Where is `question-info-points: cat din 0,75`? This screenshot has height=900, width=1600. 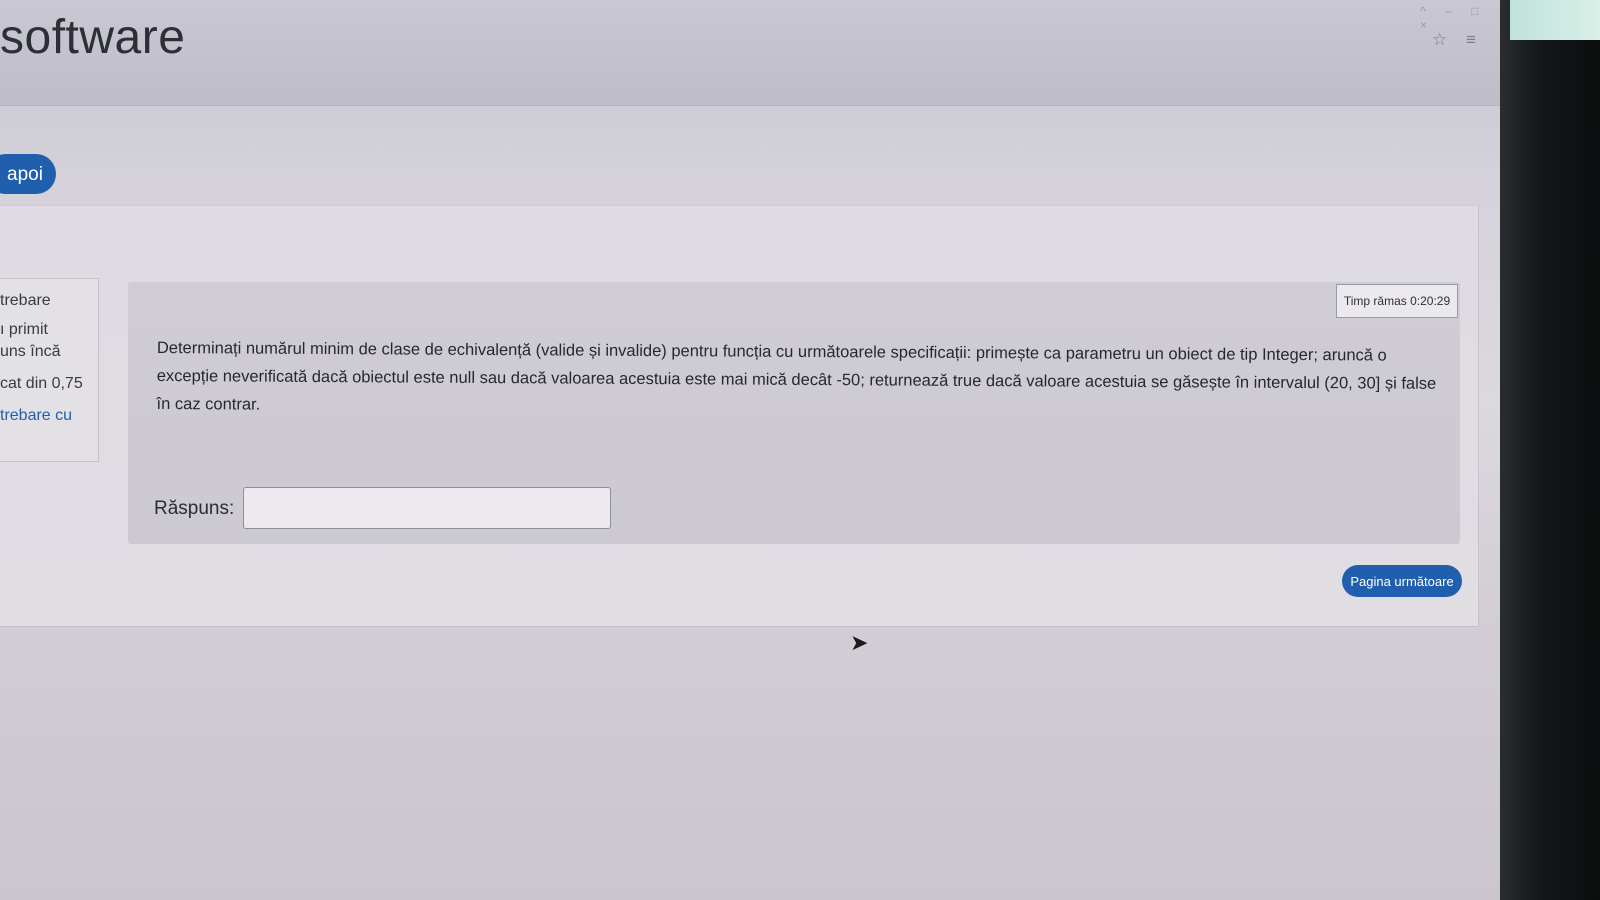
question-info-points: cat din 0,75 is located at coordinates (41, 383).